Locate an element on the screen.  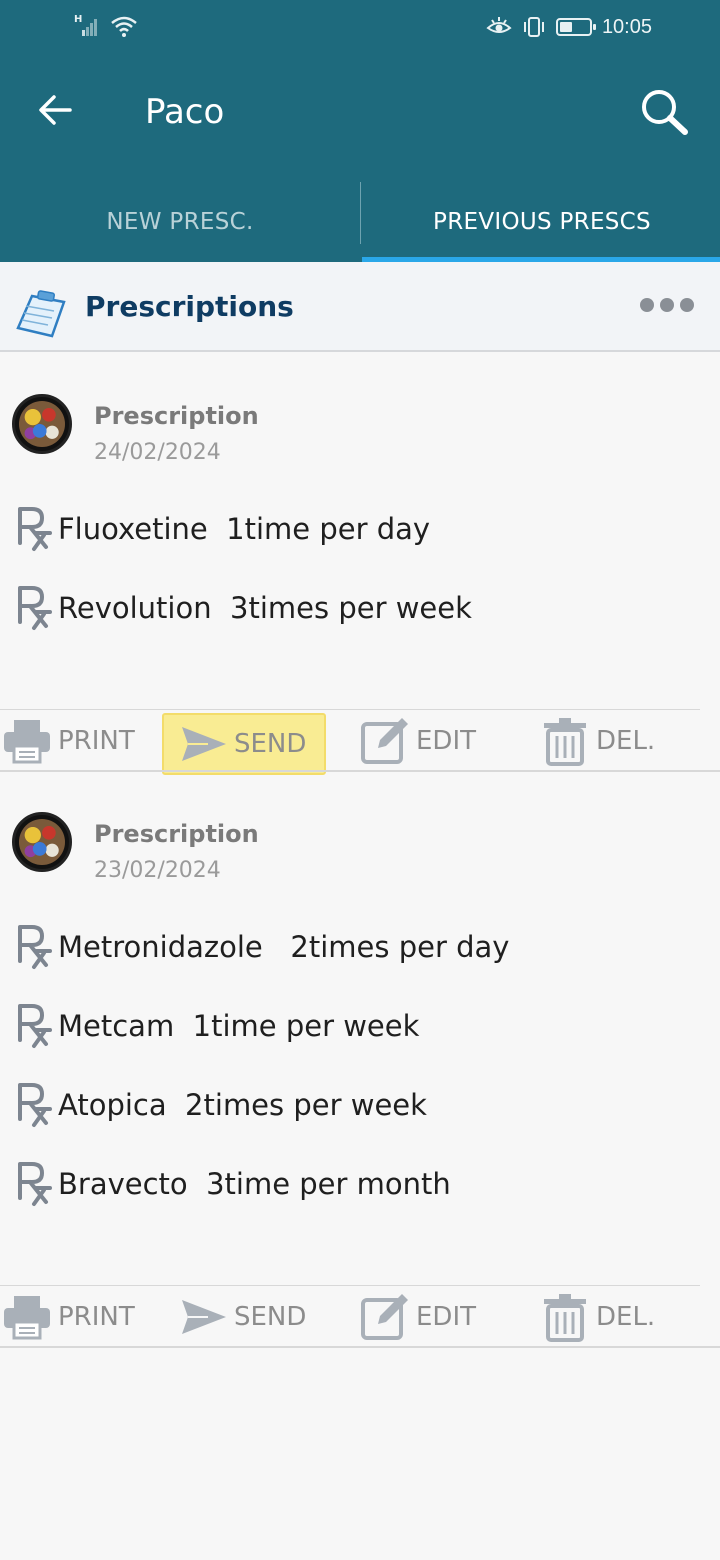
vibrate-icon is located at coordinates (534, 27).